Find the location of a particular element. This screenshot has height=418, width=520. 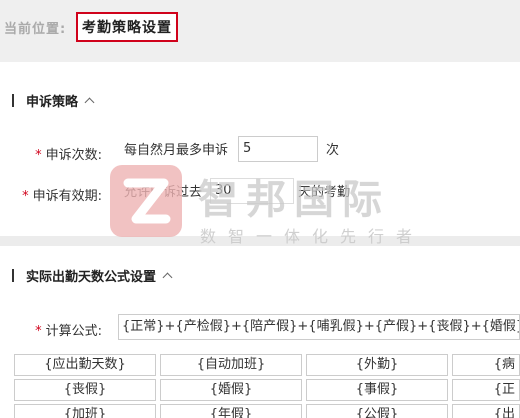

appeal-period-suffix: 天的考勤 is located at coordinates (324, 192).